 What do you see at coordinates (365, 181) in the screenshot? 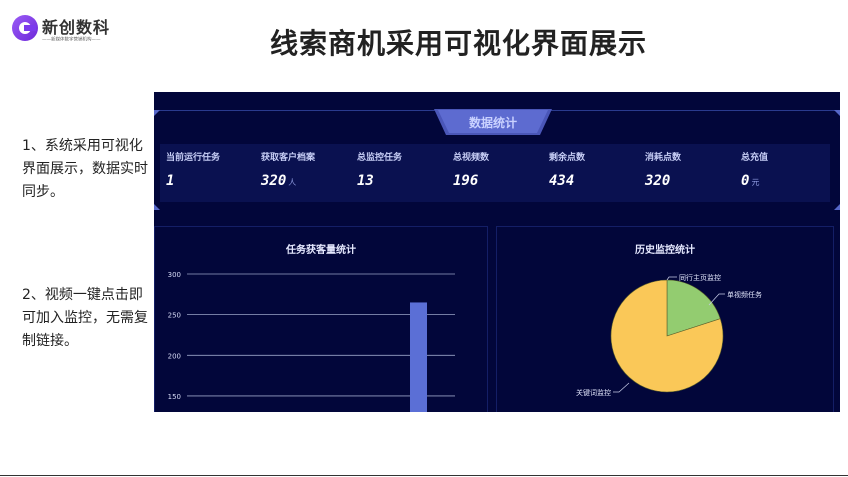
I see `stat-value: 13` at bounding box center [365, 181].